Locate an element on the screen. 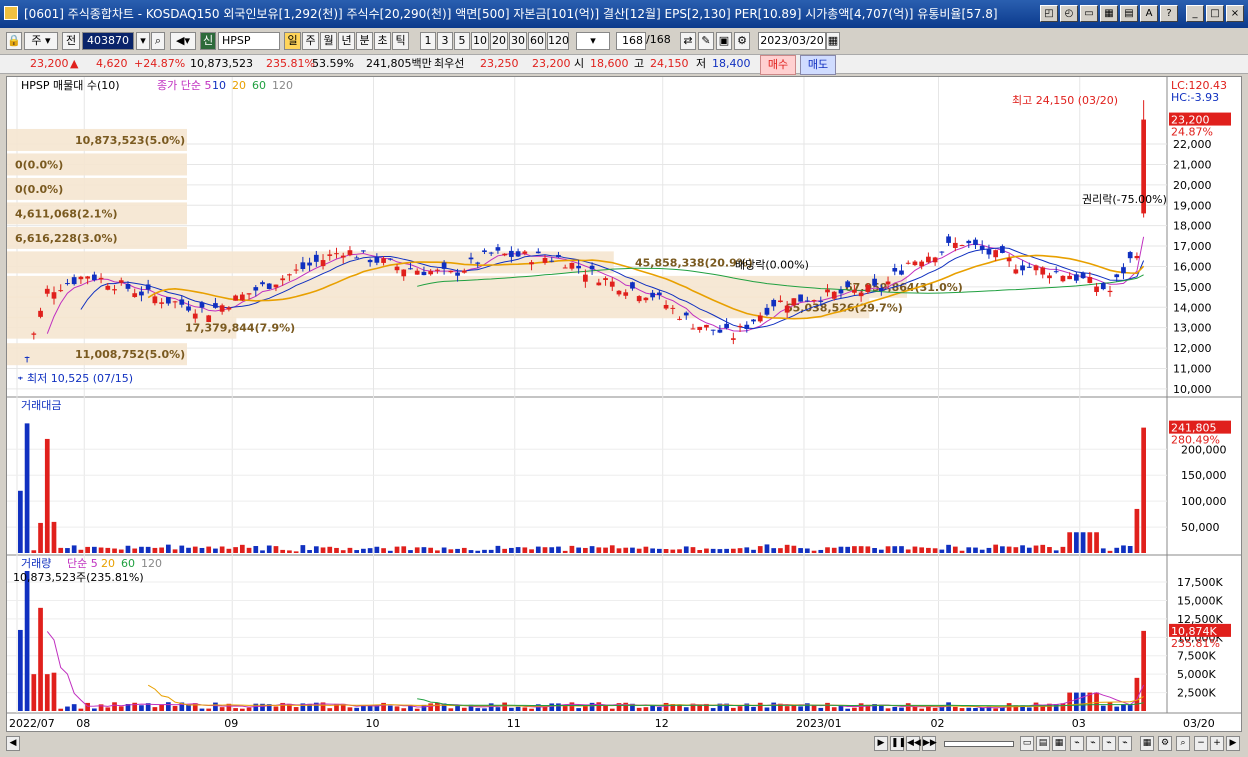 The height and width of the screenshot is (757, 1248). volume-legend-item: 60 is located at coordinates (128, 563).